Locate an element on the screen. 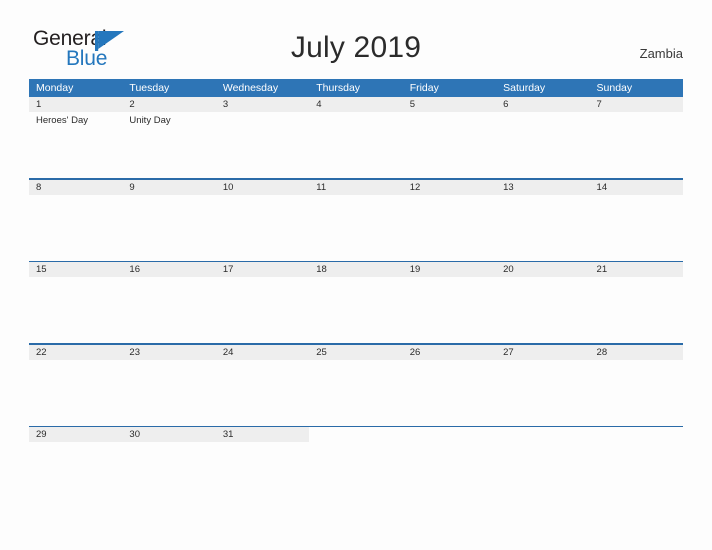  day-number: 15 is located at coordinates (75, 269).